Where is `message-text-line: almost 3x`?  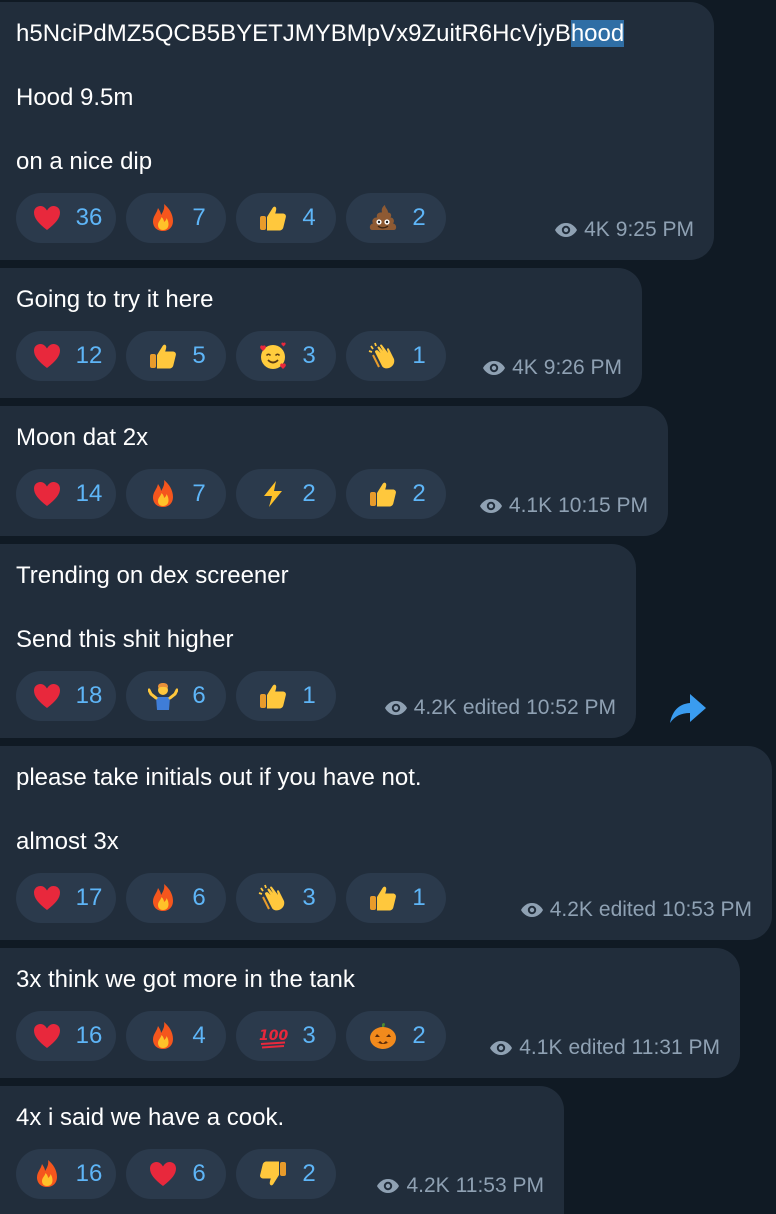 message-text-line: almost 3x is located at coordinates (67, 841).